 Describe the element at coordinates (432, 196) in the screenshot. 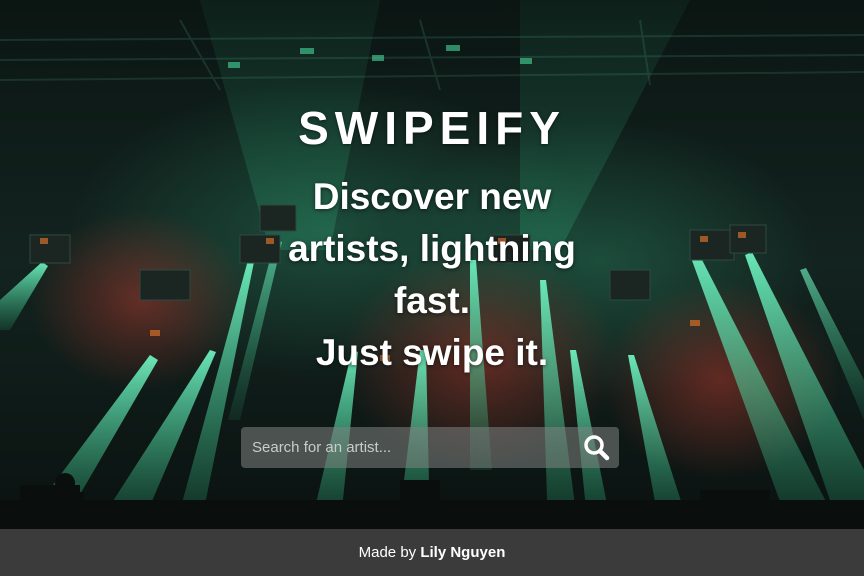

I see `tagline-line: Discover new` at that location.